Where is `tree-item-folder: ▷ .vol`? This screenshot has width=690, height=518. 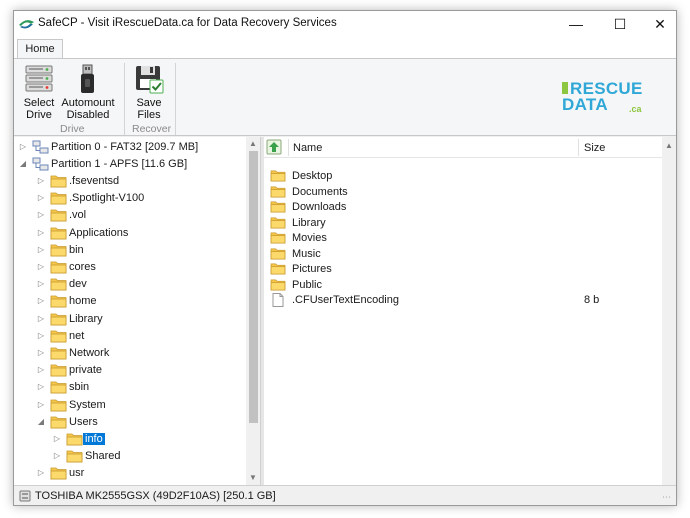
tree-item-folder: ▷ .vol is located at coordinates (130, 215).